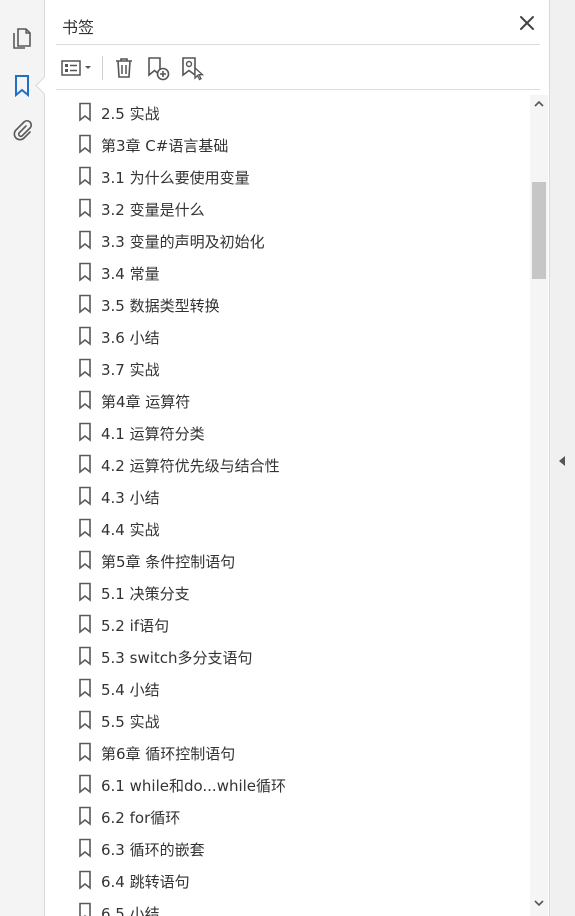 This screenshot has width=575, height=916. Describe the element at coordinates (287, 336) in the screenshot. I see `bookmark-item: 3.6 小结` at that location.